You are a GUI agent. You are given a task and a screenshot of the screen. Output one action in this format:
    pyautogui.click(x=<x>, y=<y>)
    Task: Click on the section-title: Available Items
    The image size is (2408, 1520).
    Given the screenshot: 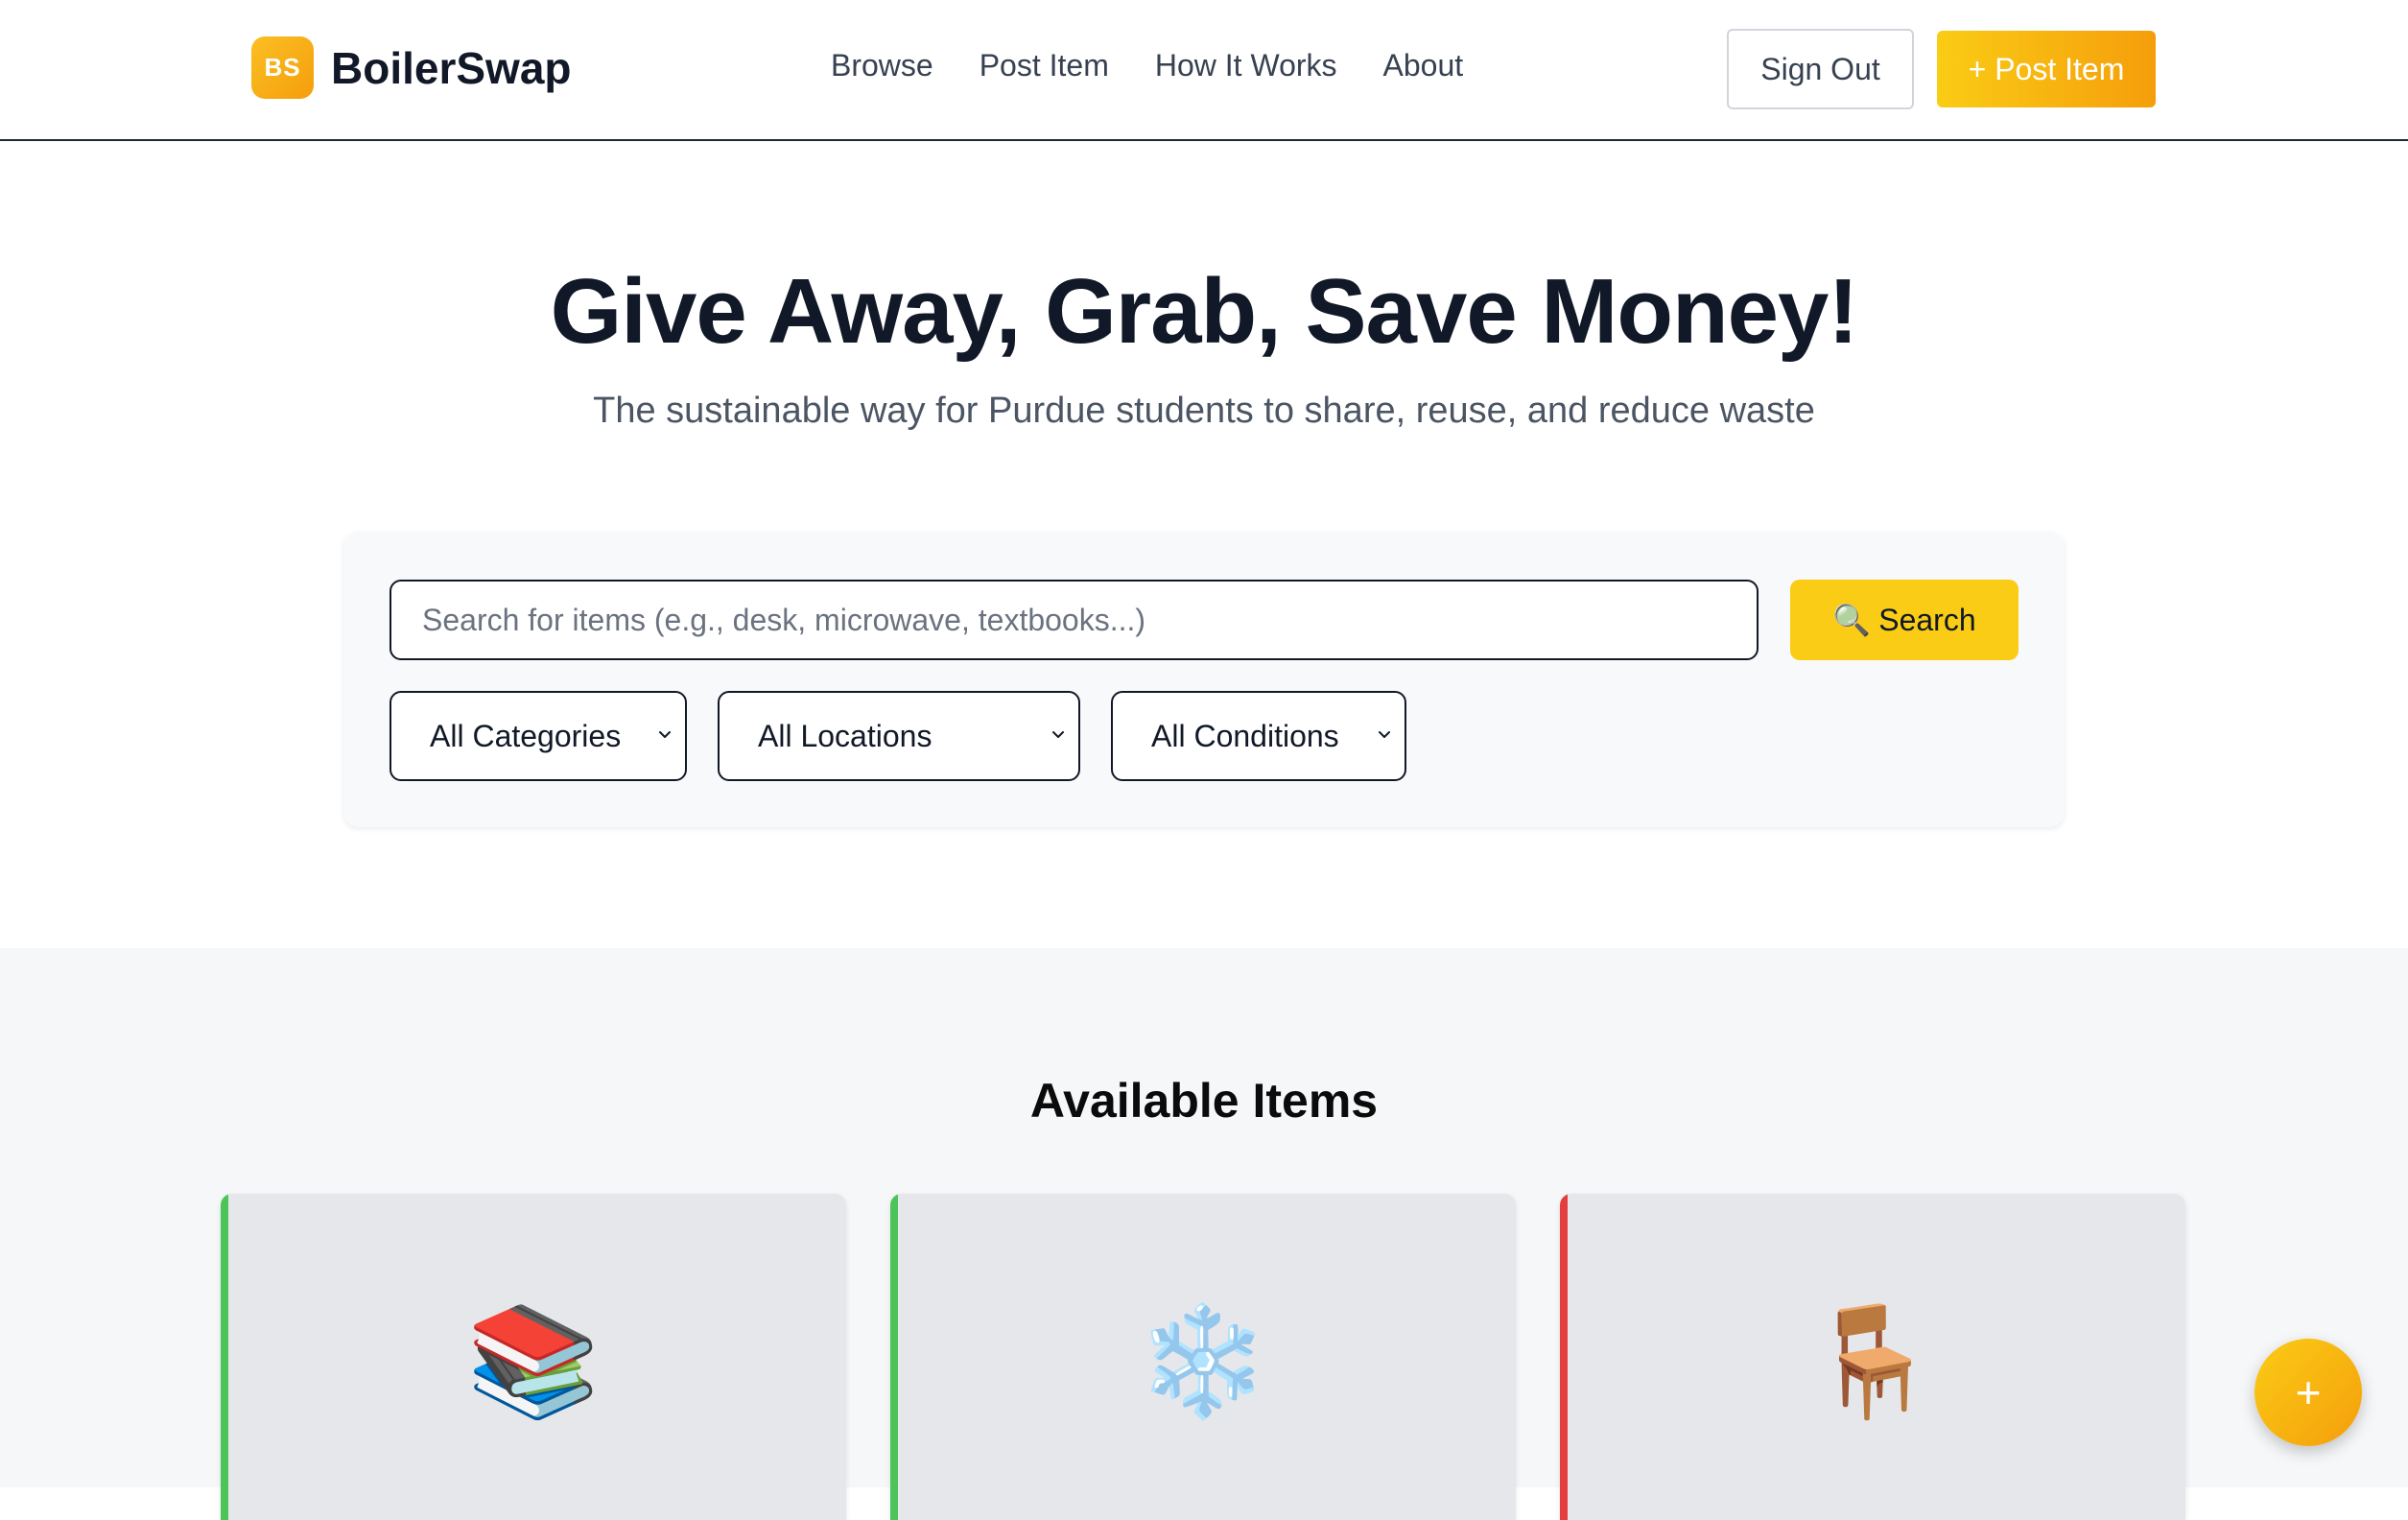 What is the action you would take?
    pyautogui.click(x=1204, y=1101)
    